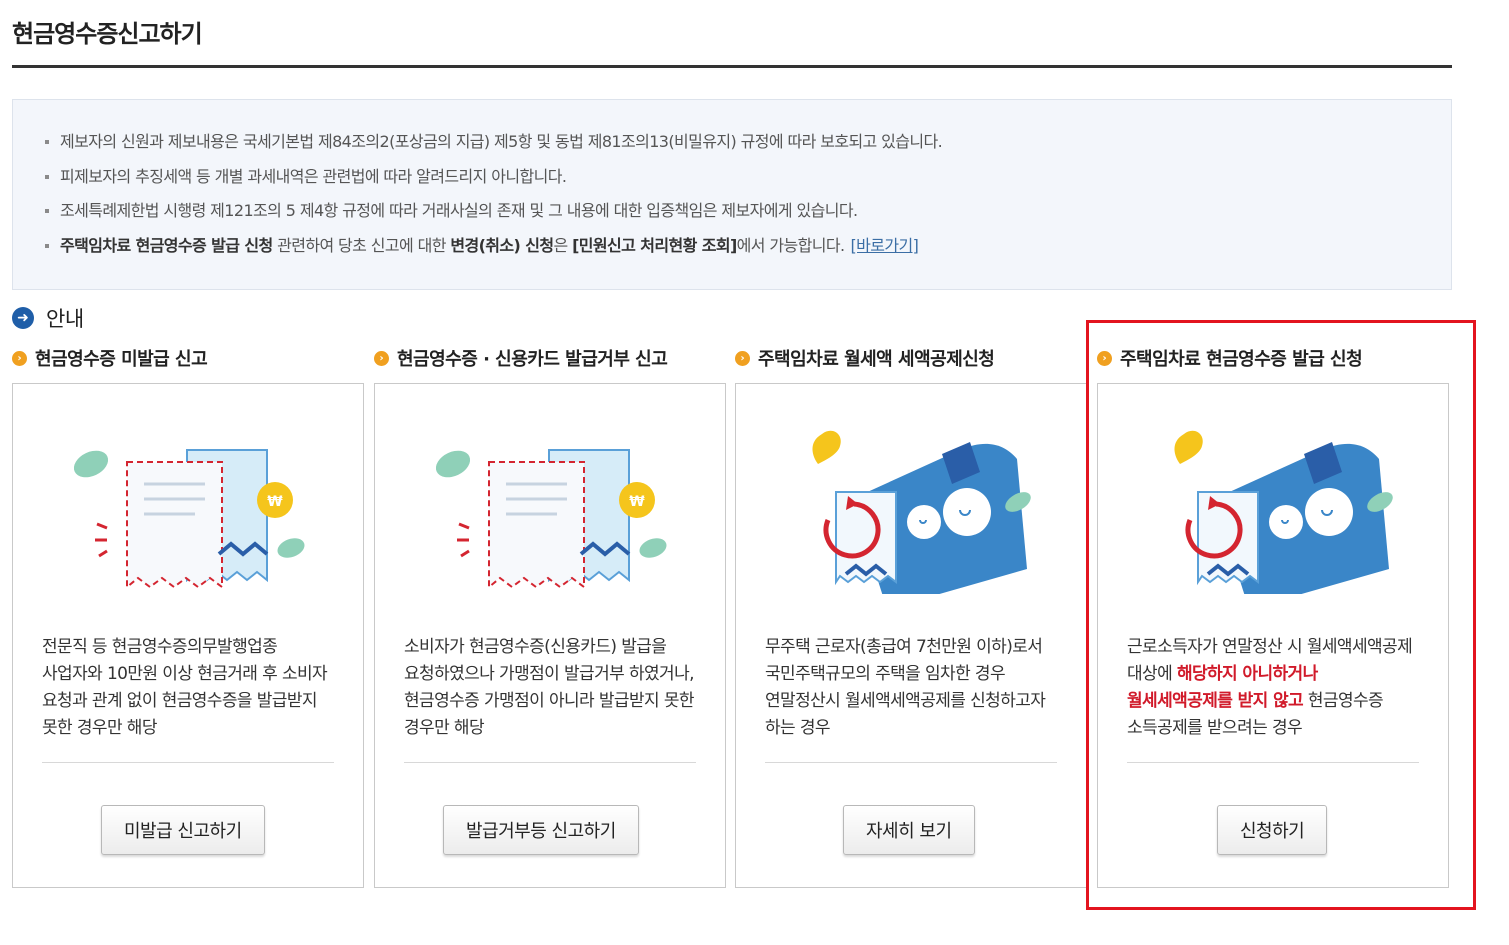 The image size is (1509, 945). Describe the element at coordinates (884, 245) in the screenshot. I see `shortcut-link: [바로가기]` at that location.